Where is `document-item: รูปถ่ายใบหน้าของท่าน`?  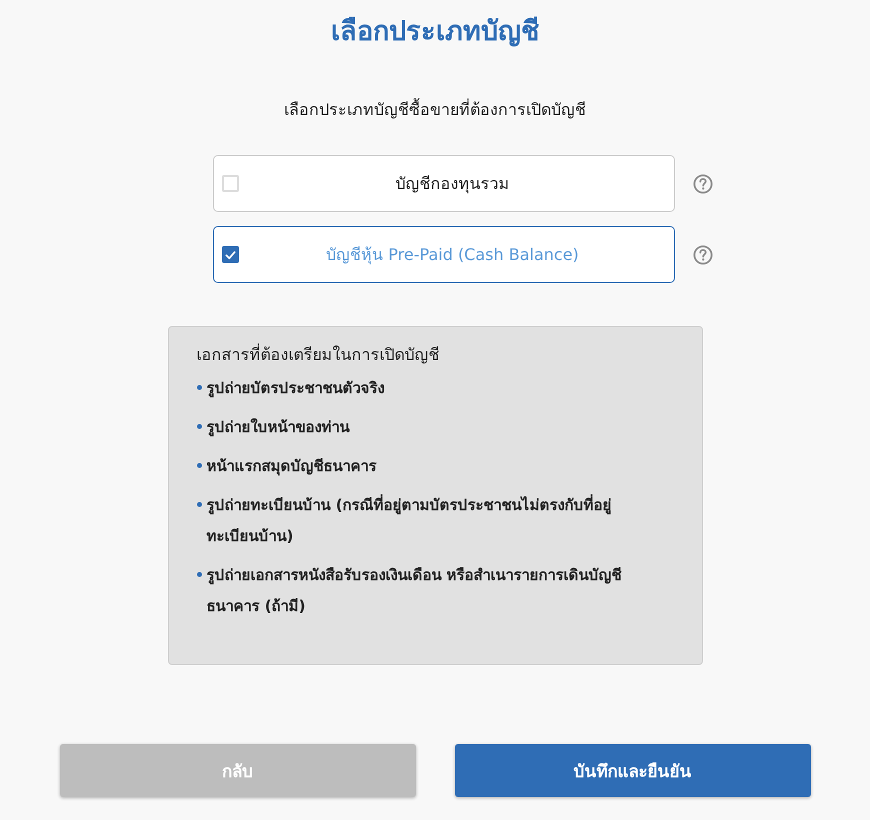 document-item: รูปถ่ายใบหน้าของท่าน is located at coordinates (278, 427).